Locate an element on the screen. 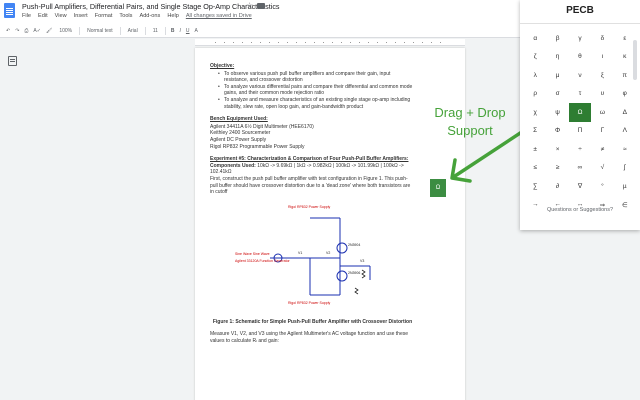  symbol-button: γ is located at coordinates (580, 38).